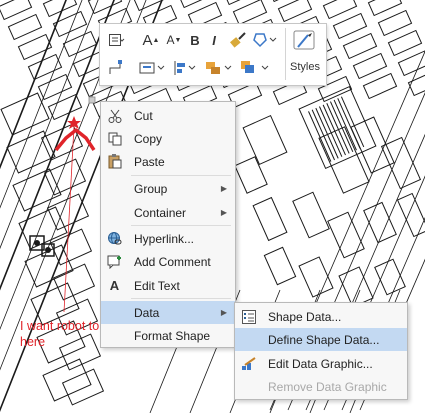  I want to click on italic-icon: I, so click(214, 40).